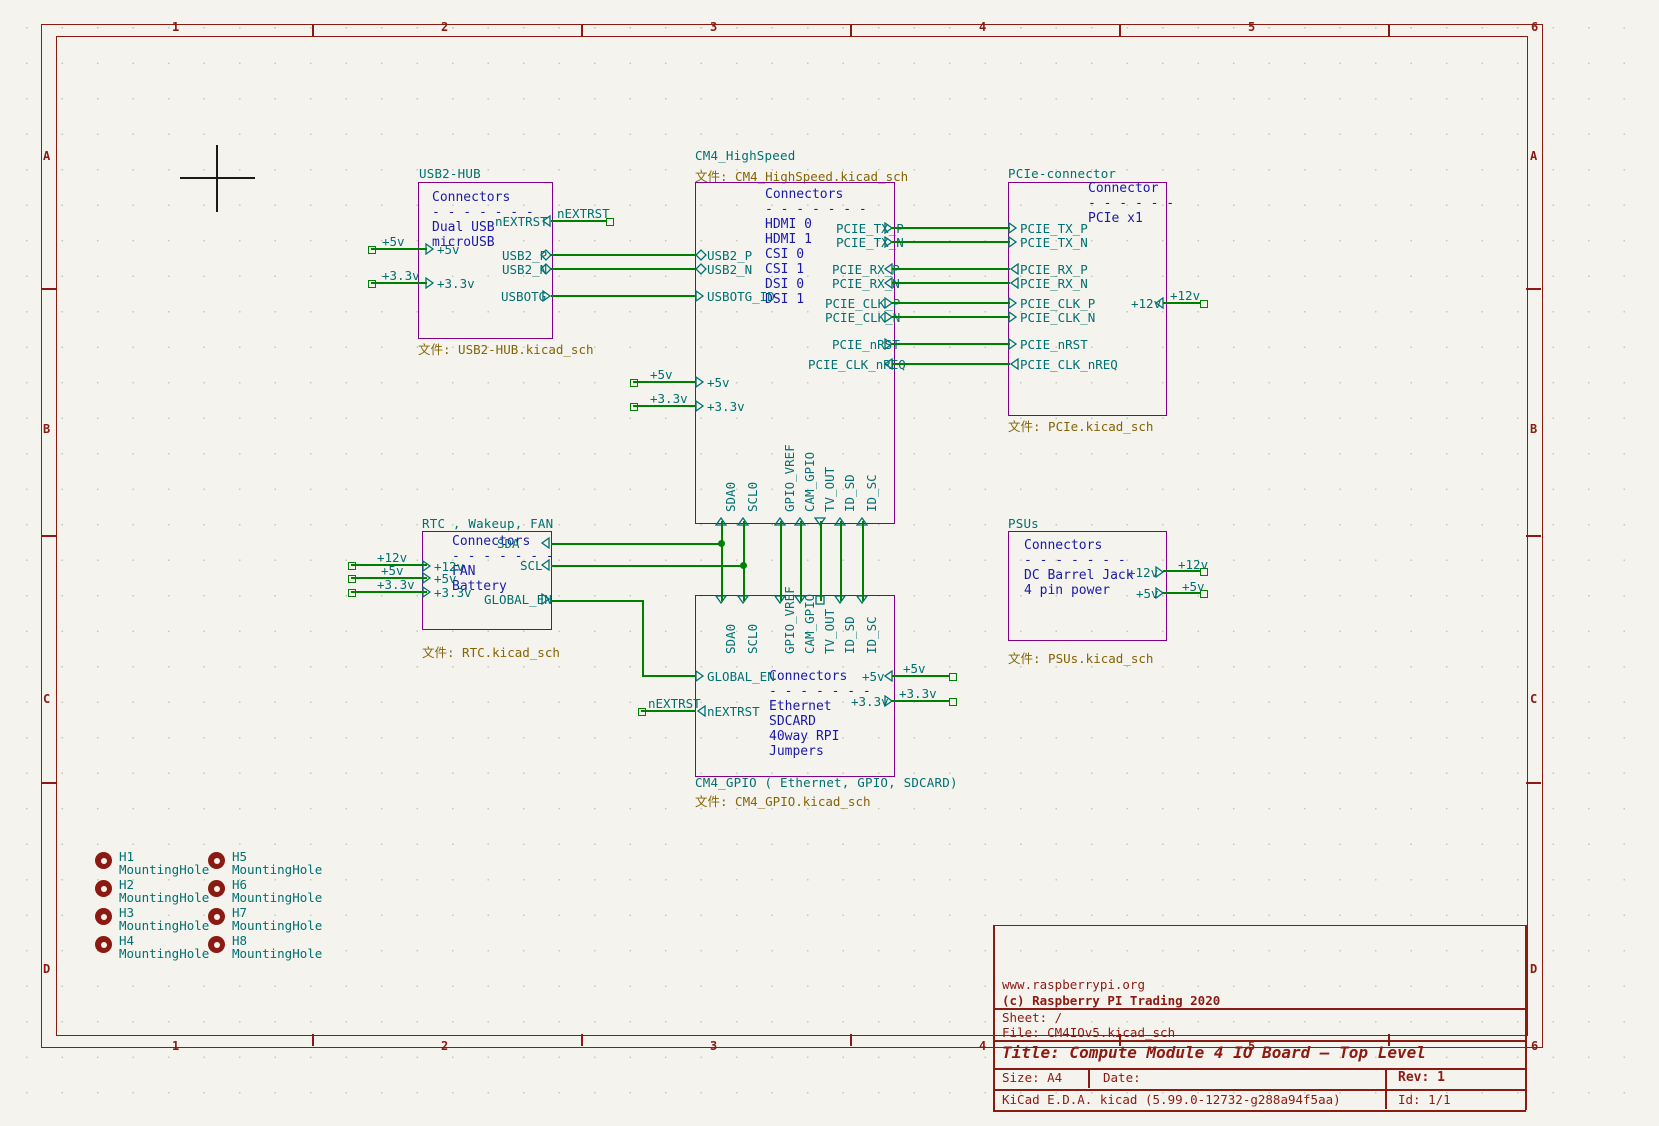 The width and height of the screenshot is (1659, 1126). What do you see at coordinates (508, 543) in the screenshot?
I see `sheet-pin-rtc-sda: SDA` at bounding box center [508, 543].